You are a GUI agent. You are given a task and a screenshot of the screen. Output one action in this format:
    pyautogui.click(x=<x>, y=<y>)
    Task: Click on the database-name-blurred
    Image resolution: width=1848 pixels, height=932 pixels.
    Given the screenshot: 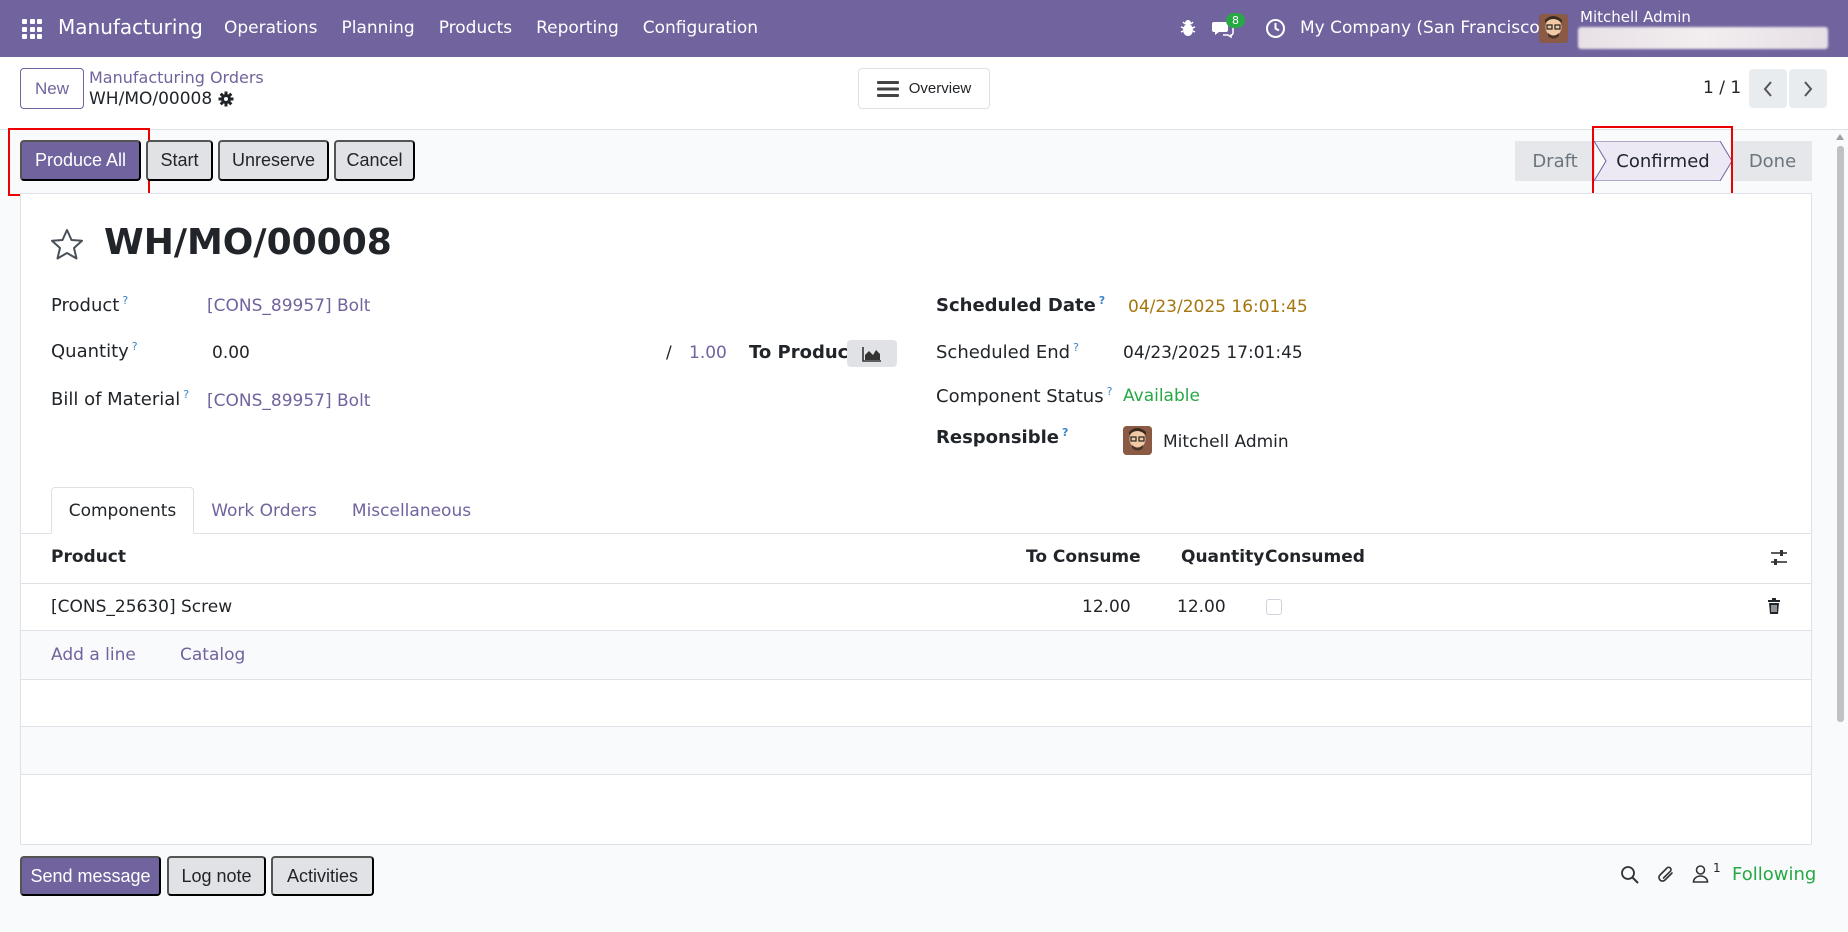 What is the action you would take?
    pyautogui.click(x=1703, y=38)
    